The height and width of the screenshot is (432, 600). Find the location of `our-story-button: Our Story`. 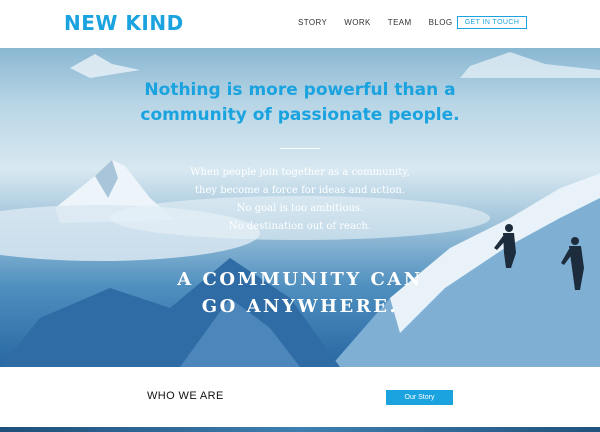

our-story-button: Our Story is located at coordinates (419, 397).